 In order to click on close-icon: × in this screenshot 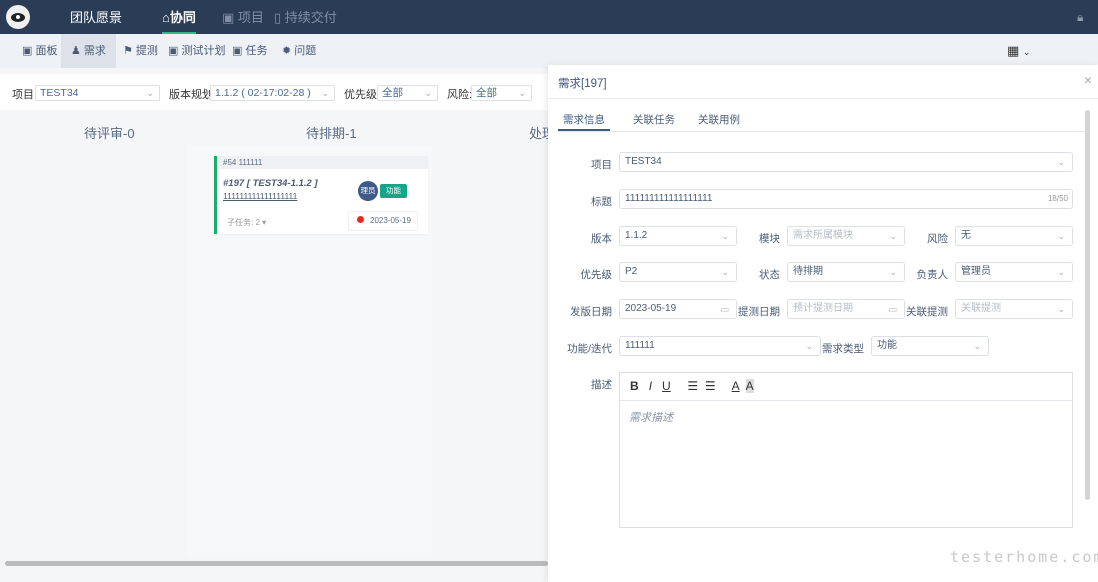, I will do `click(1088, 80)`.